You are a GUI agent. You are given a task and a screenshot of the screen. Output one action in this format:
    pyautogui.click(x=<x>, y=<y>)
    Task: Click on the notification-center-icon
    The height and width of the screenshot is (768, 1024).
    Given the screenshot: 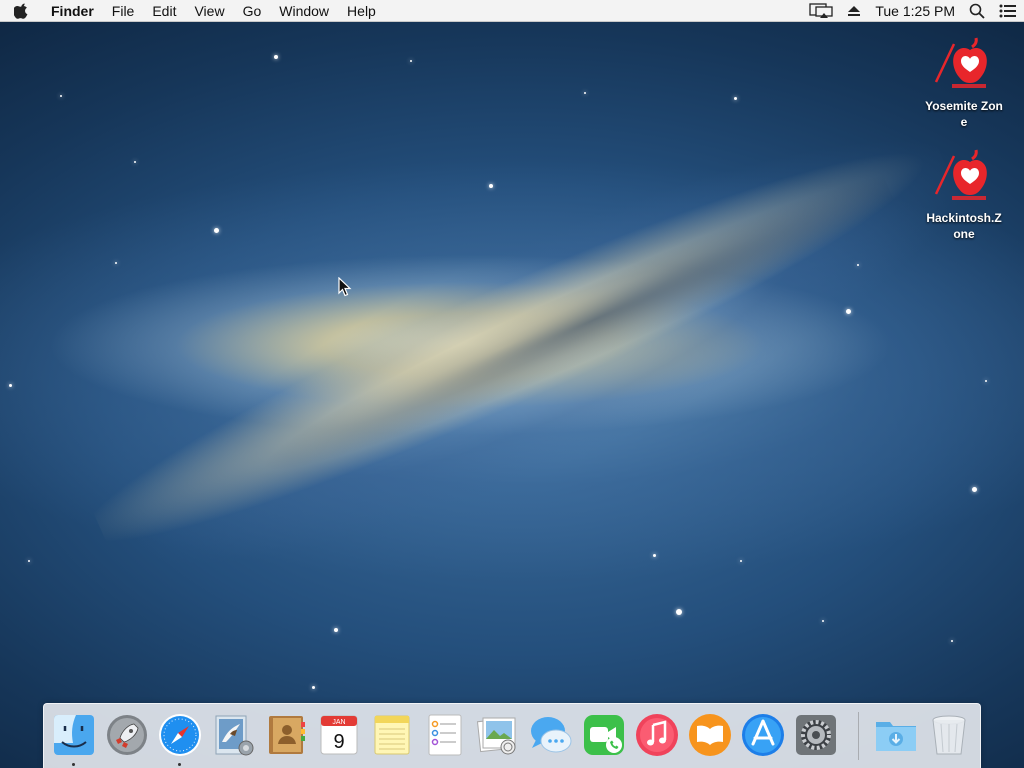 What is the action you would take?
    pyautogui.click(x=1008, y=11)
    